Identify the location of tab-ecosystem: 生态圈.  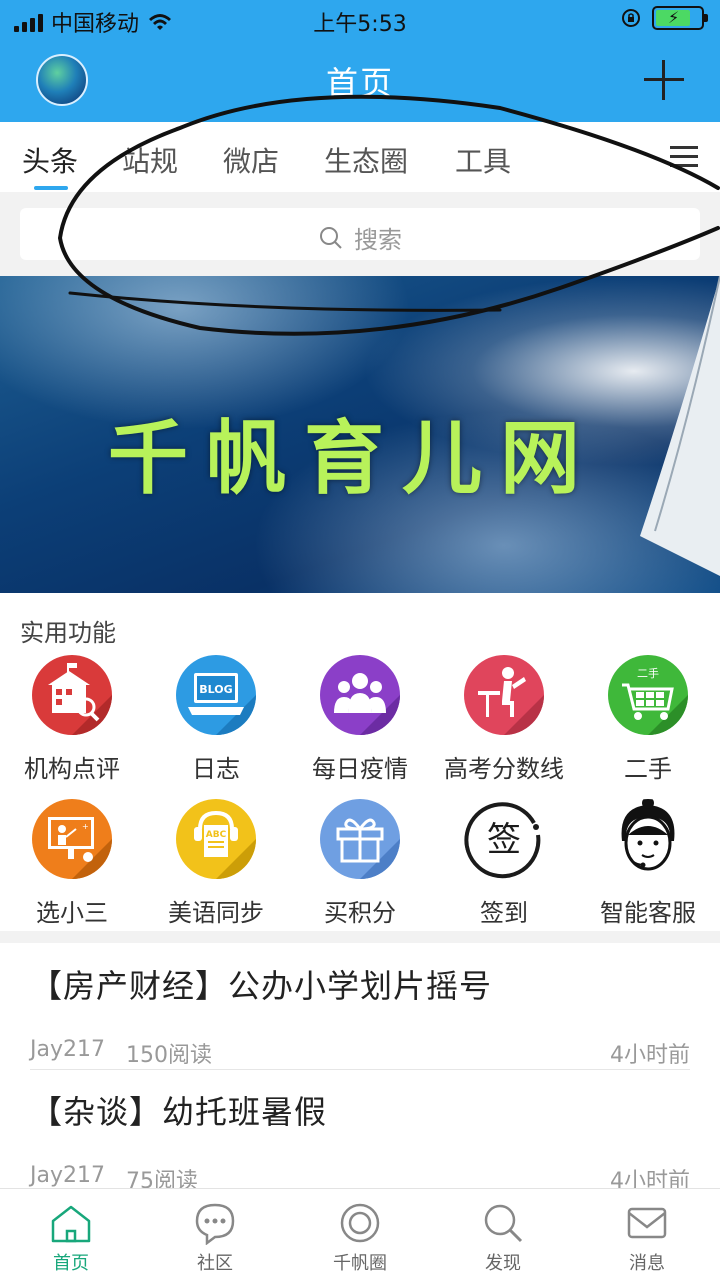
(366, 160).